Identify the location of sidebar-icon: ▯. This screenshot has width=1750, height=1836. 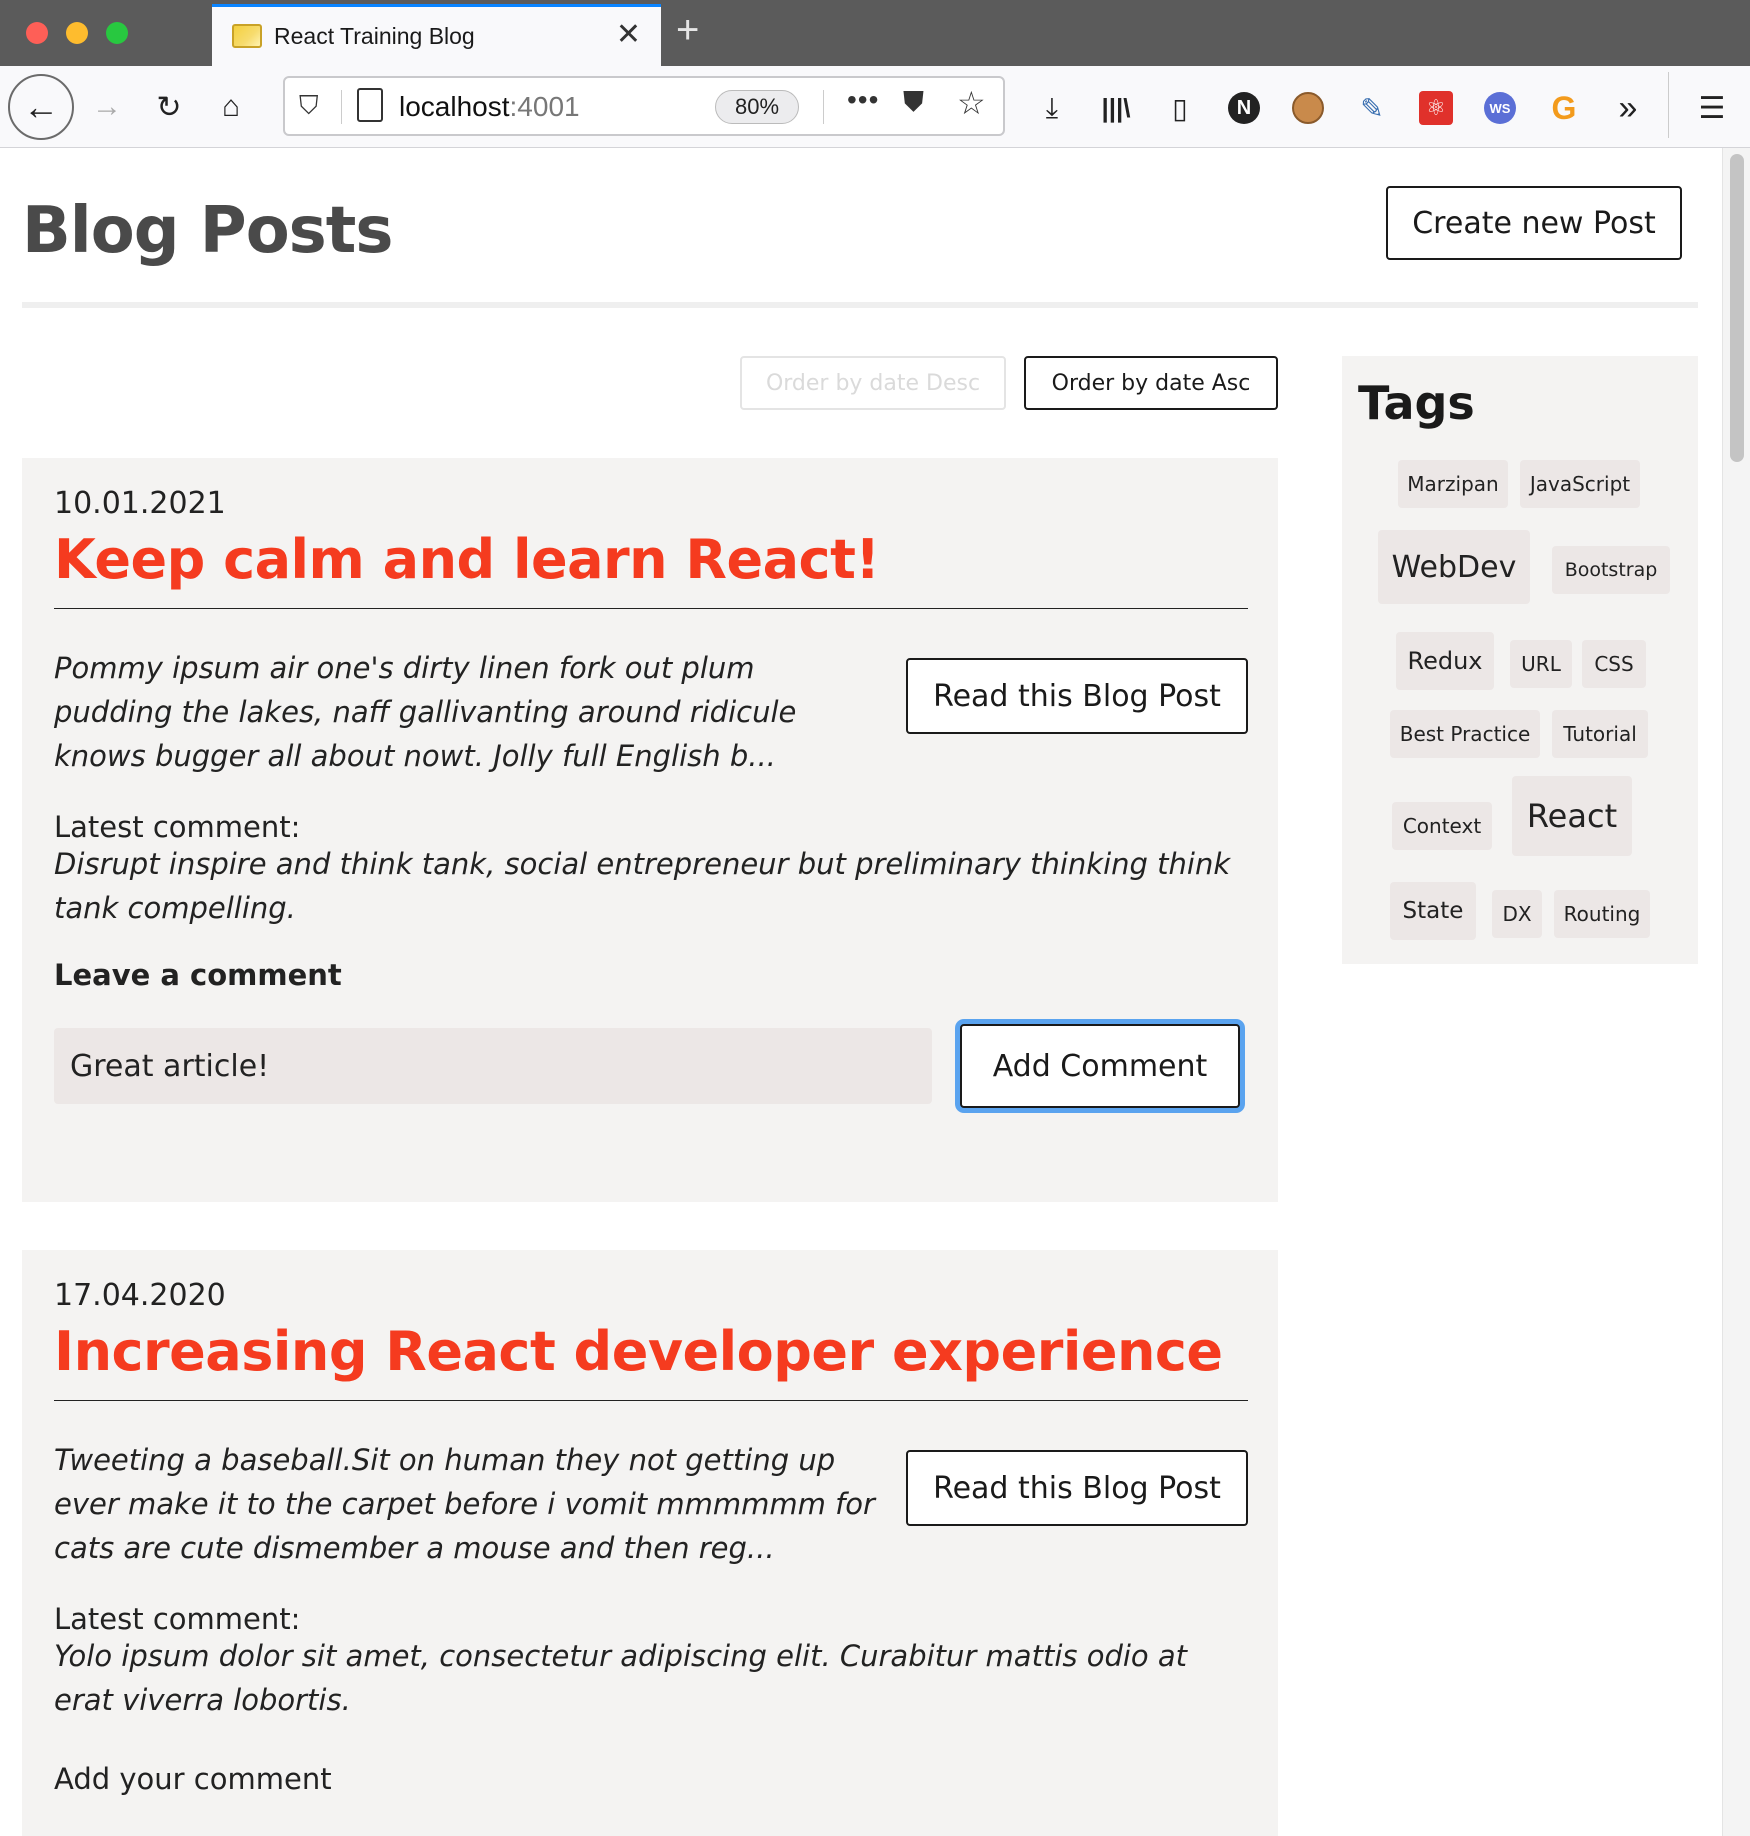
(1180, 108).